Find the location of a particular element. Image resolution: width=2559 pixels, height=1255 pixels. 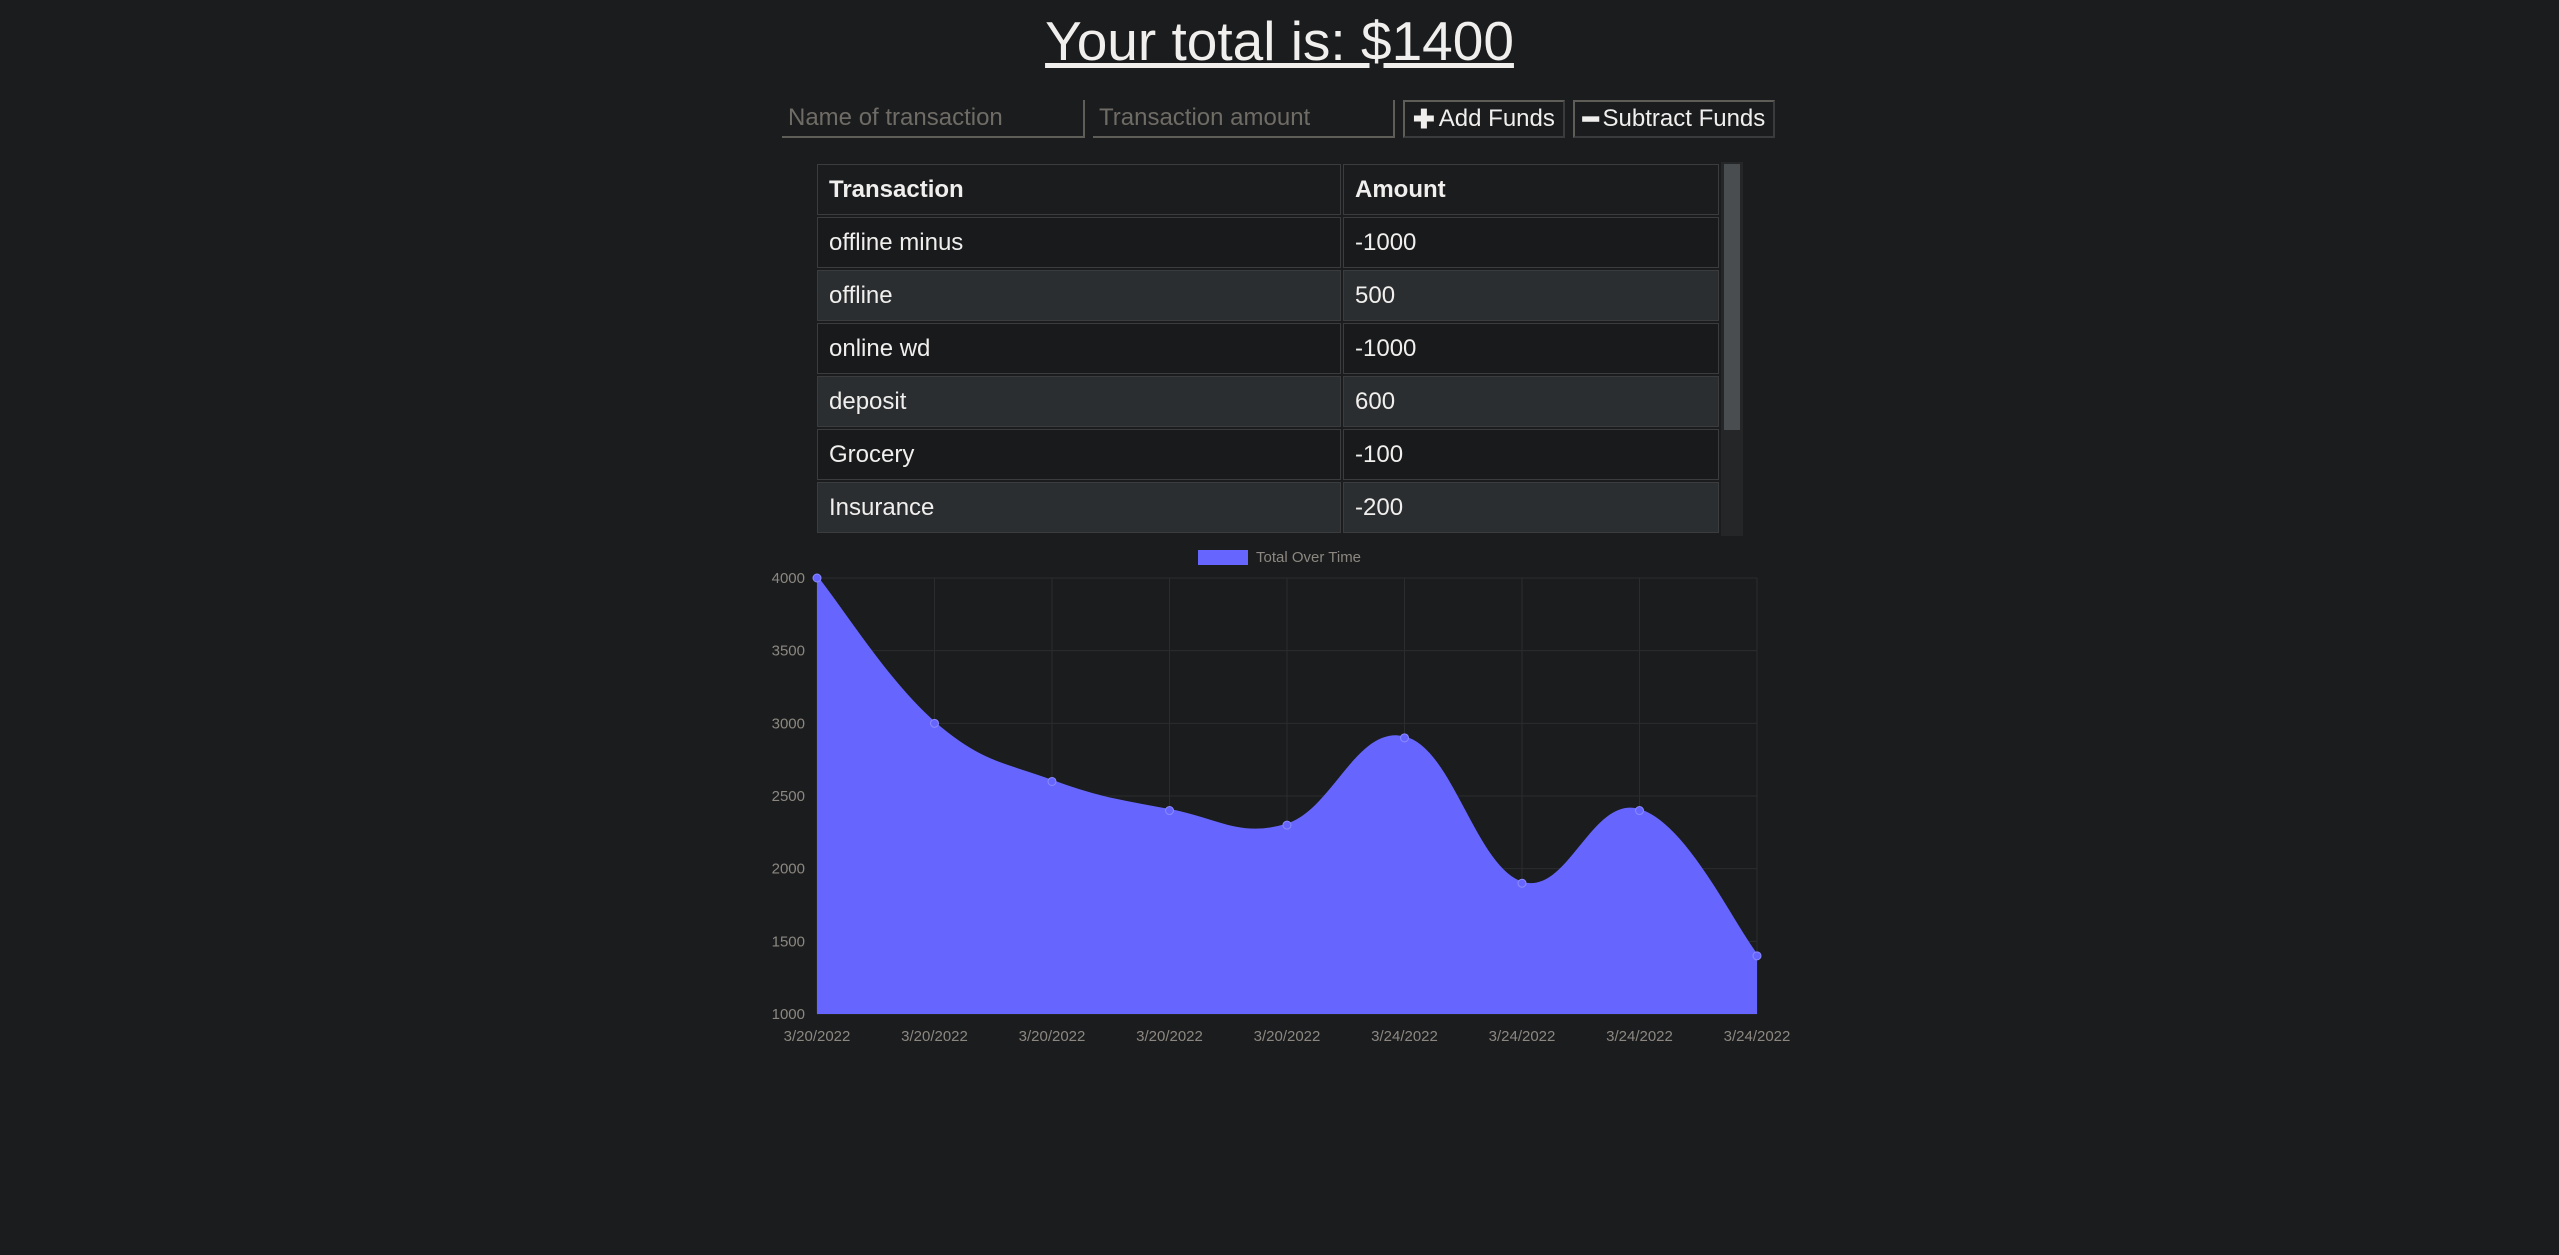

y-tick-label: 4000 is located at coordinates (788, 578).